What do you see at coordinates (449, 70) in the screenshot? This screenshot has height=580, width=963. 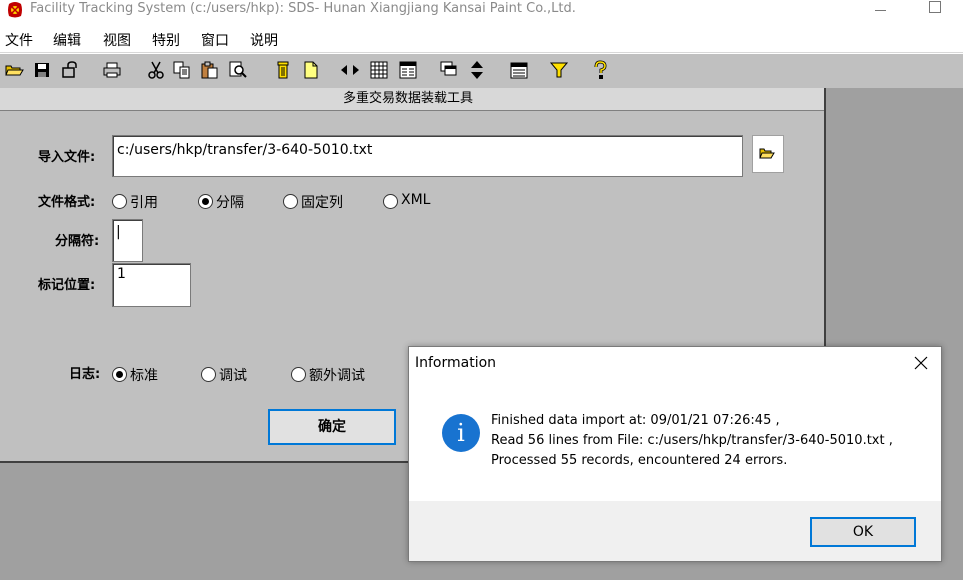 I see `cascade-icon` at bounding box center [449, 70].